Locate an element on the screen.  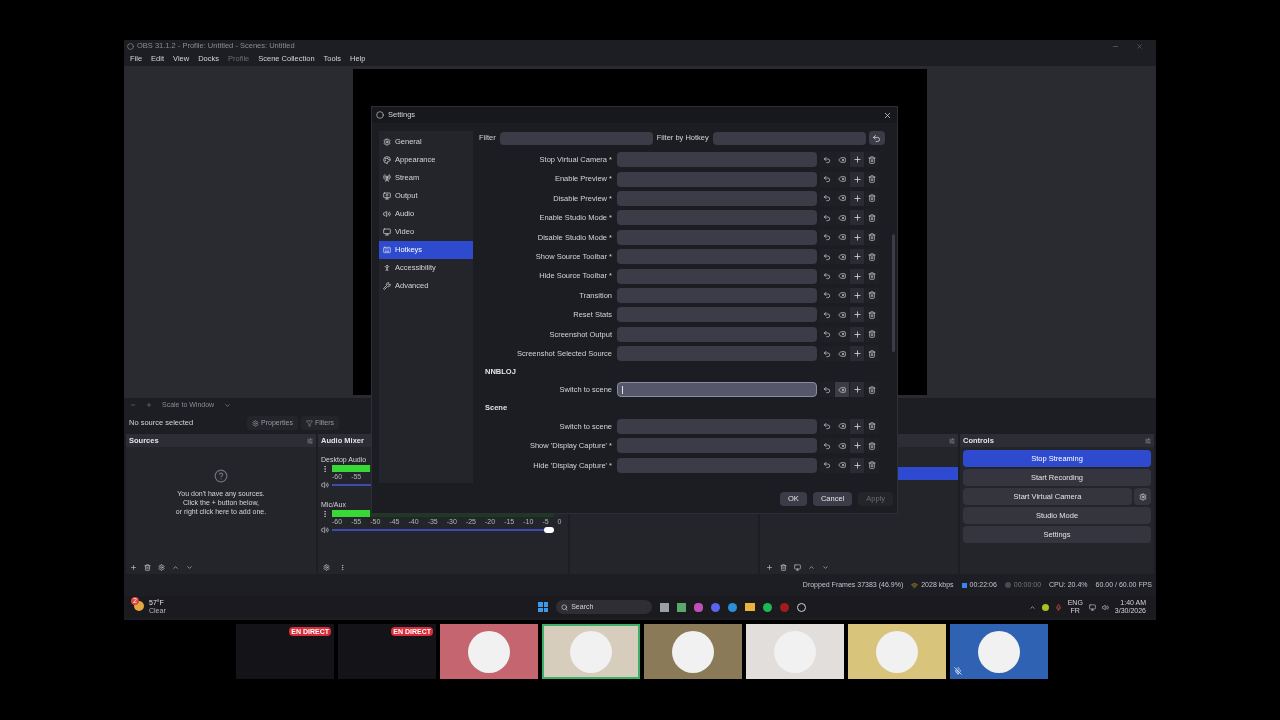
reset-filter-button is located at coordinates (876, 138).